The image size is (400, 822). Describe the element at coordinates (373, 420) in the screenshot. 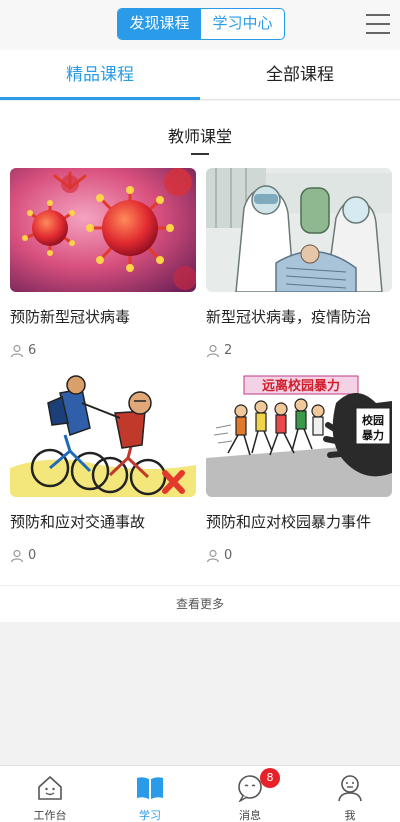

I see `illustration-side-text-1: 校园` at that location.